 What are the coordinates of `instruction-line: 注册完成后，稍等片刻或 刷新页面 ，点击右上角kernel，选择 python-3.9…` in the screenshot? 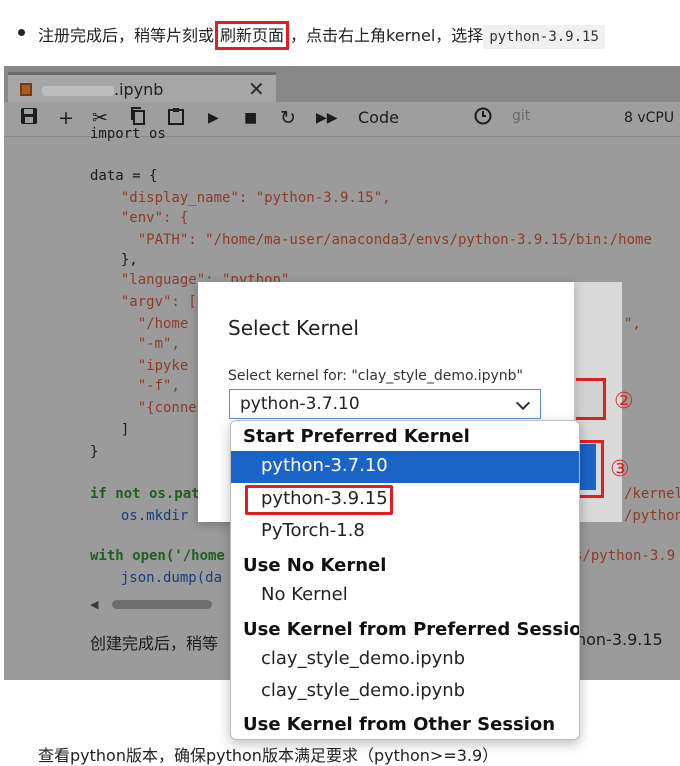 It's located at (340, 34).